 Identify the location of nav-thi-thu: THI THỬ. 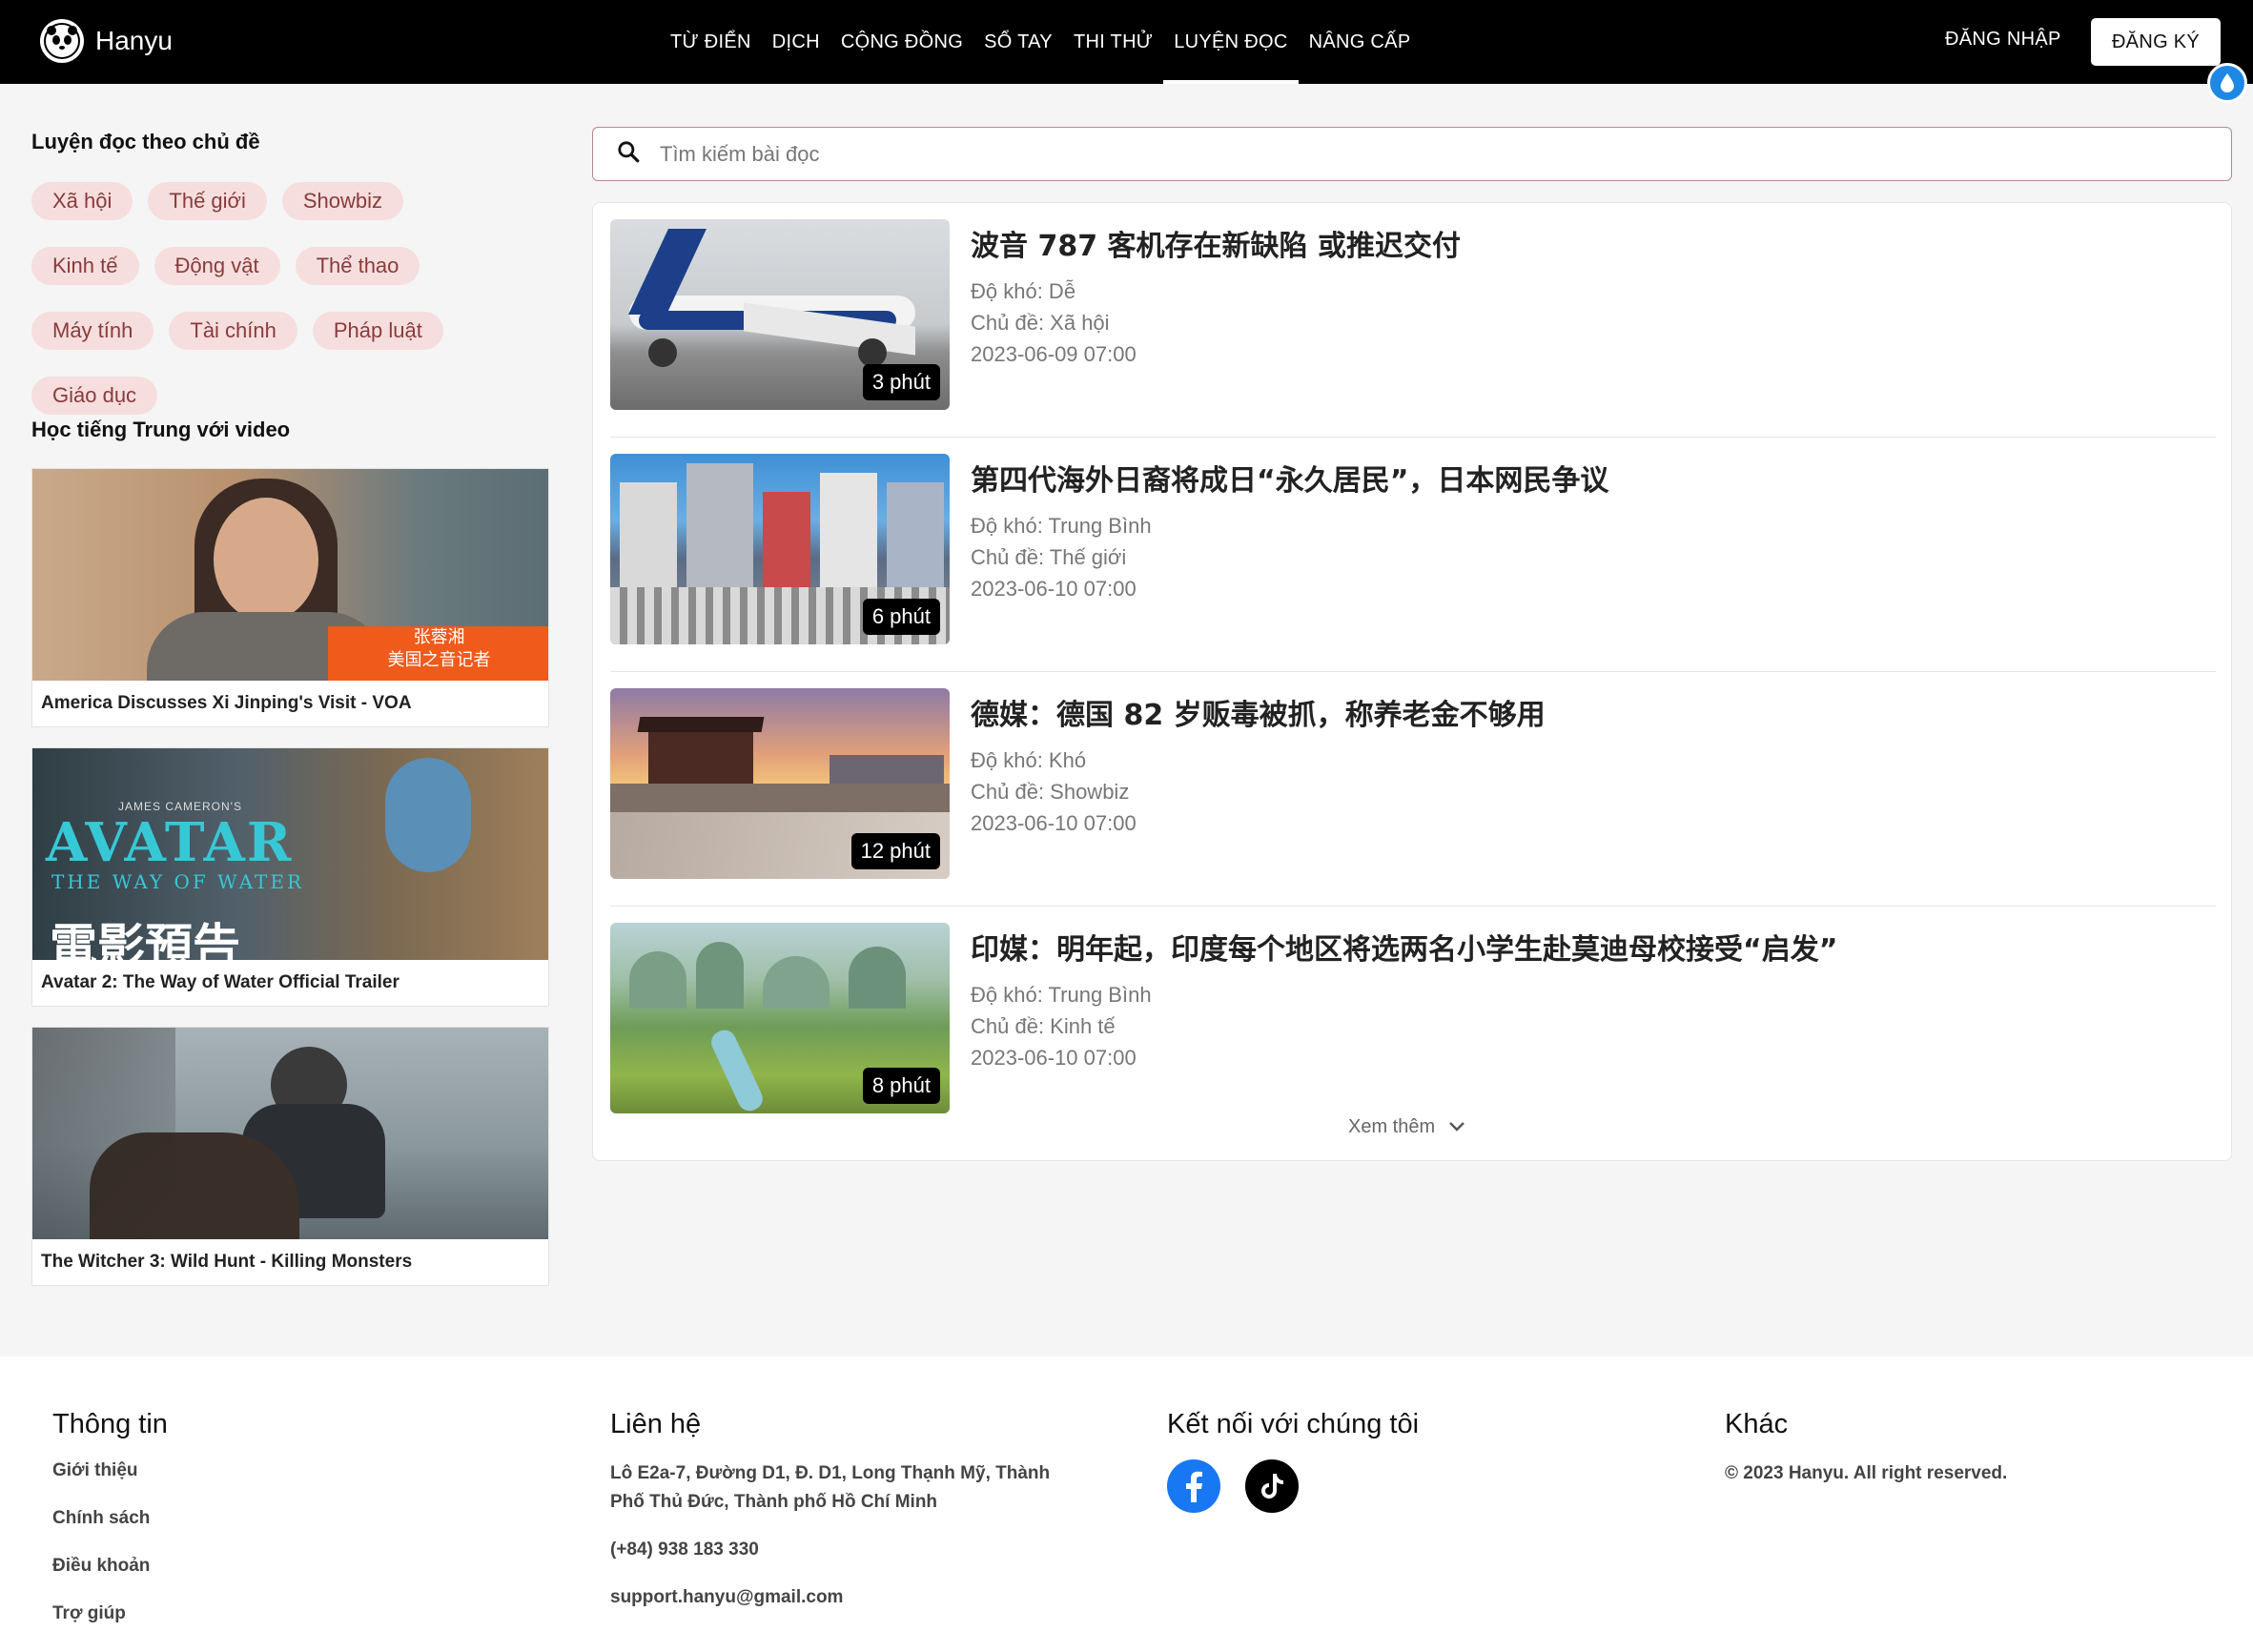
(1113, 42).